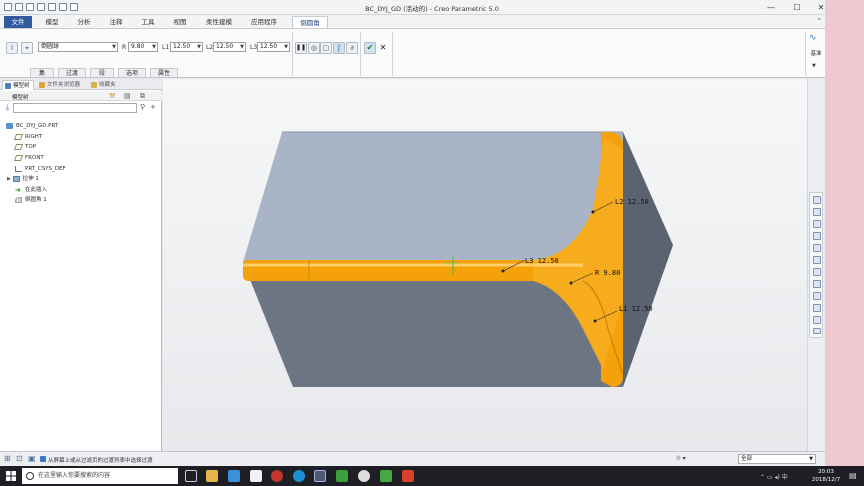 This screenshot has height=486, width=864. What do you see at coordinates (27, 137) in the screenshot?
I see `tree-item-right: RIGHT` at bounding box center [27, 137].